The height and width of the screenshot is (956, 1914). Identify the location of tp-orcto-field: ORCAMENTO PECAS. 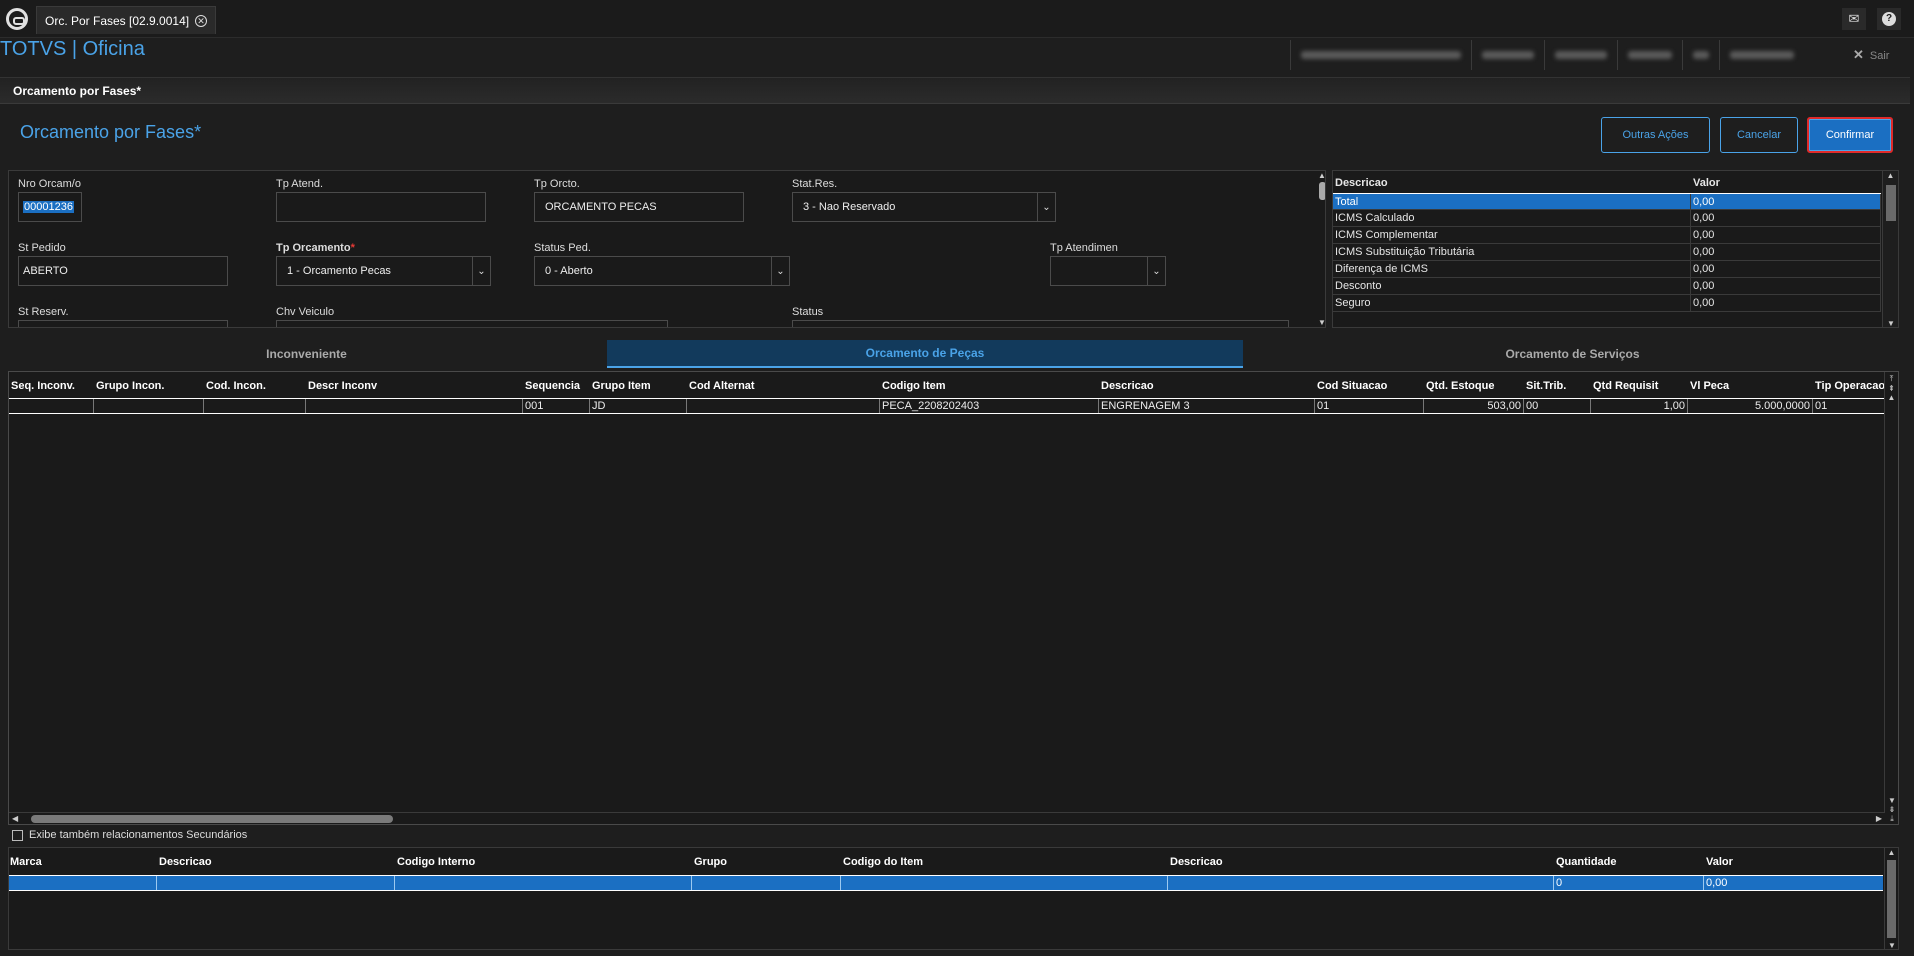
(639, 207).